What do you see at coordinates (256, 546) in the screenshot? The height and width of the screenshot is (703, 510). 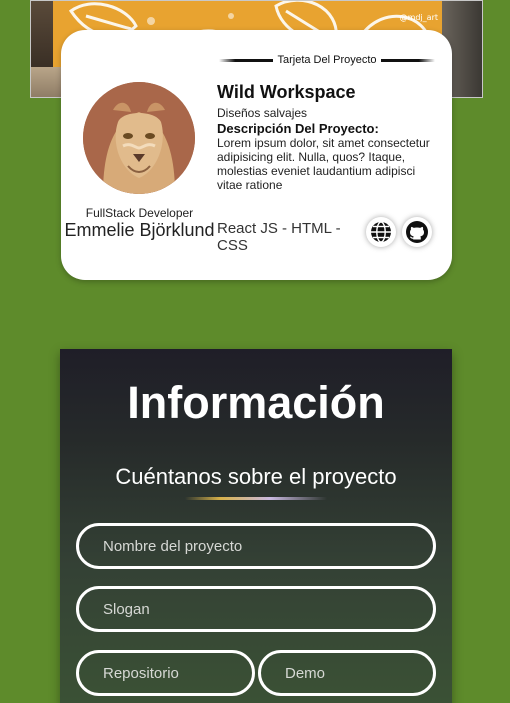 I see `project-name-input` at bounding box center [256, 546].